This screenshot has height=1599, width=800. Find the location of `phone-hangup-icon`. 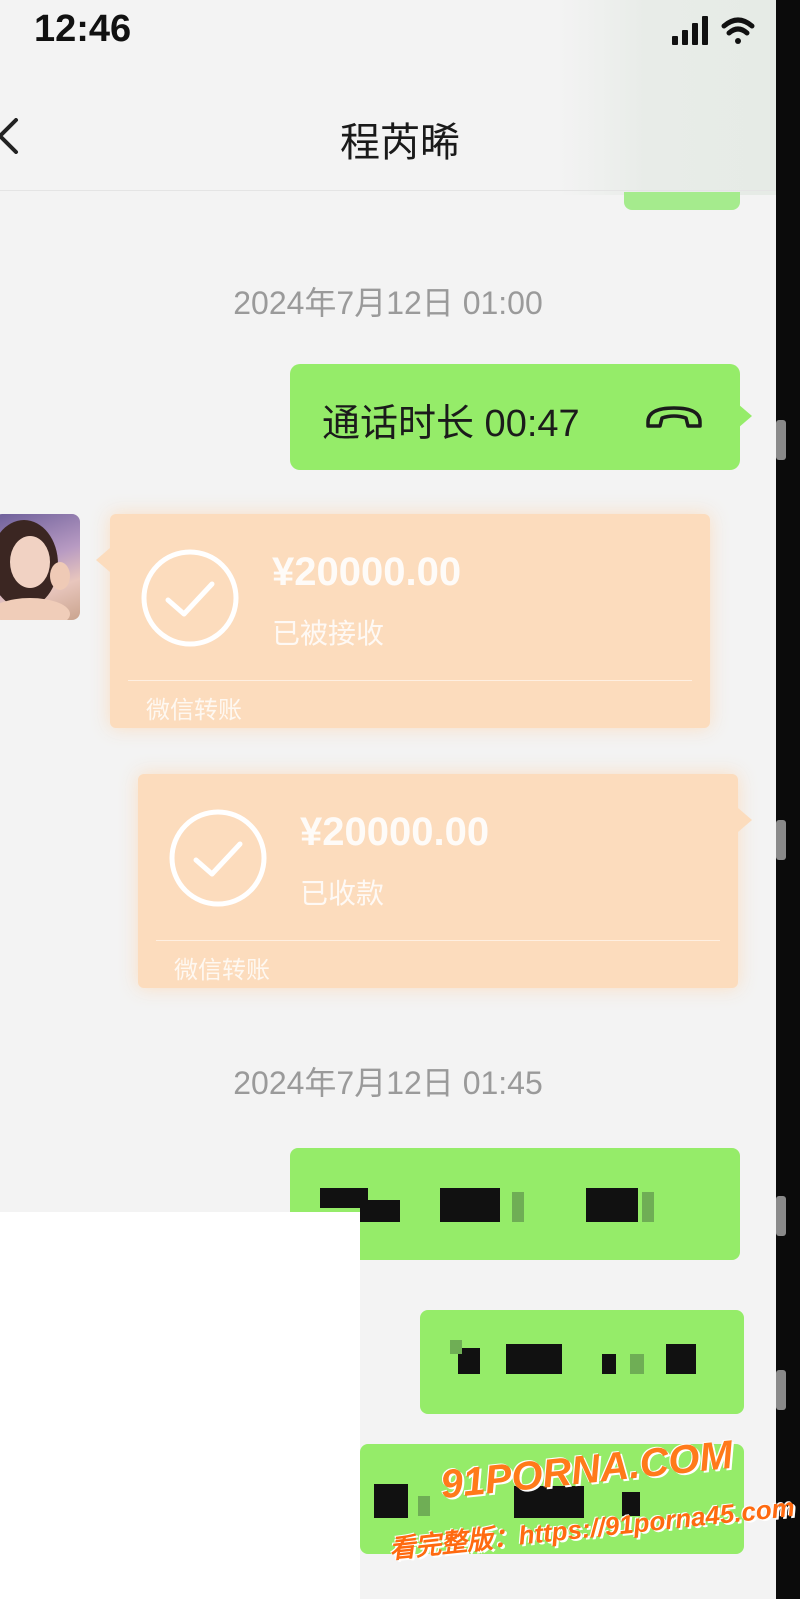

phone-hangup-icon is located at coordinates (674, 417).